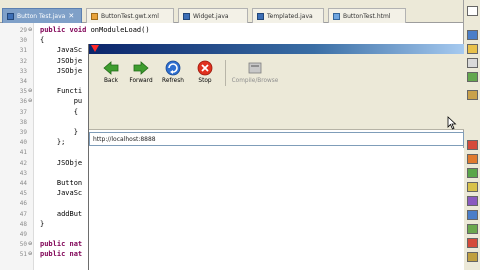  Describe the element at coordinates (118, 30) in the screenshot. I see `code-text: onModuleLoad()` at that location.